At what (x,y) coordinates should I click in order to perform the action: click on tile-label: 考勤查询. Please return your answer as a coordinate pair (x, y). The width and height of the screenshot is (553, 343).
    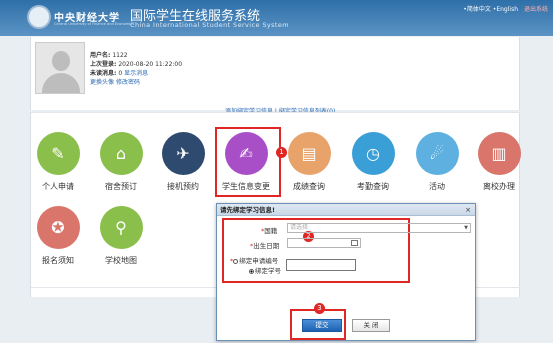
    Looking at the image, I should click on (373, 186).